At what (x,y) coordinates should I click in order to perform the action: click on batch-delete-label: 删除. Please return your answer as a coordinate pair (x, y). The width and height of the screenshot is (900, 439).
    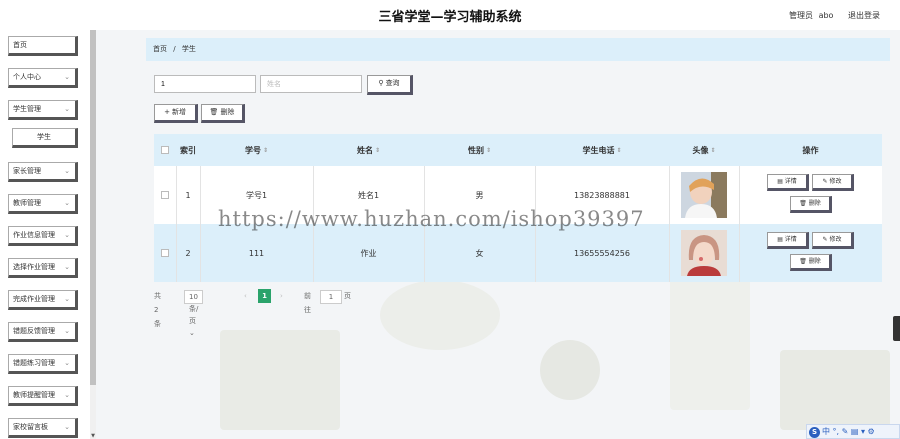
    Looking at the image, I should click on (227, 112).